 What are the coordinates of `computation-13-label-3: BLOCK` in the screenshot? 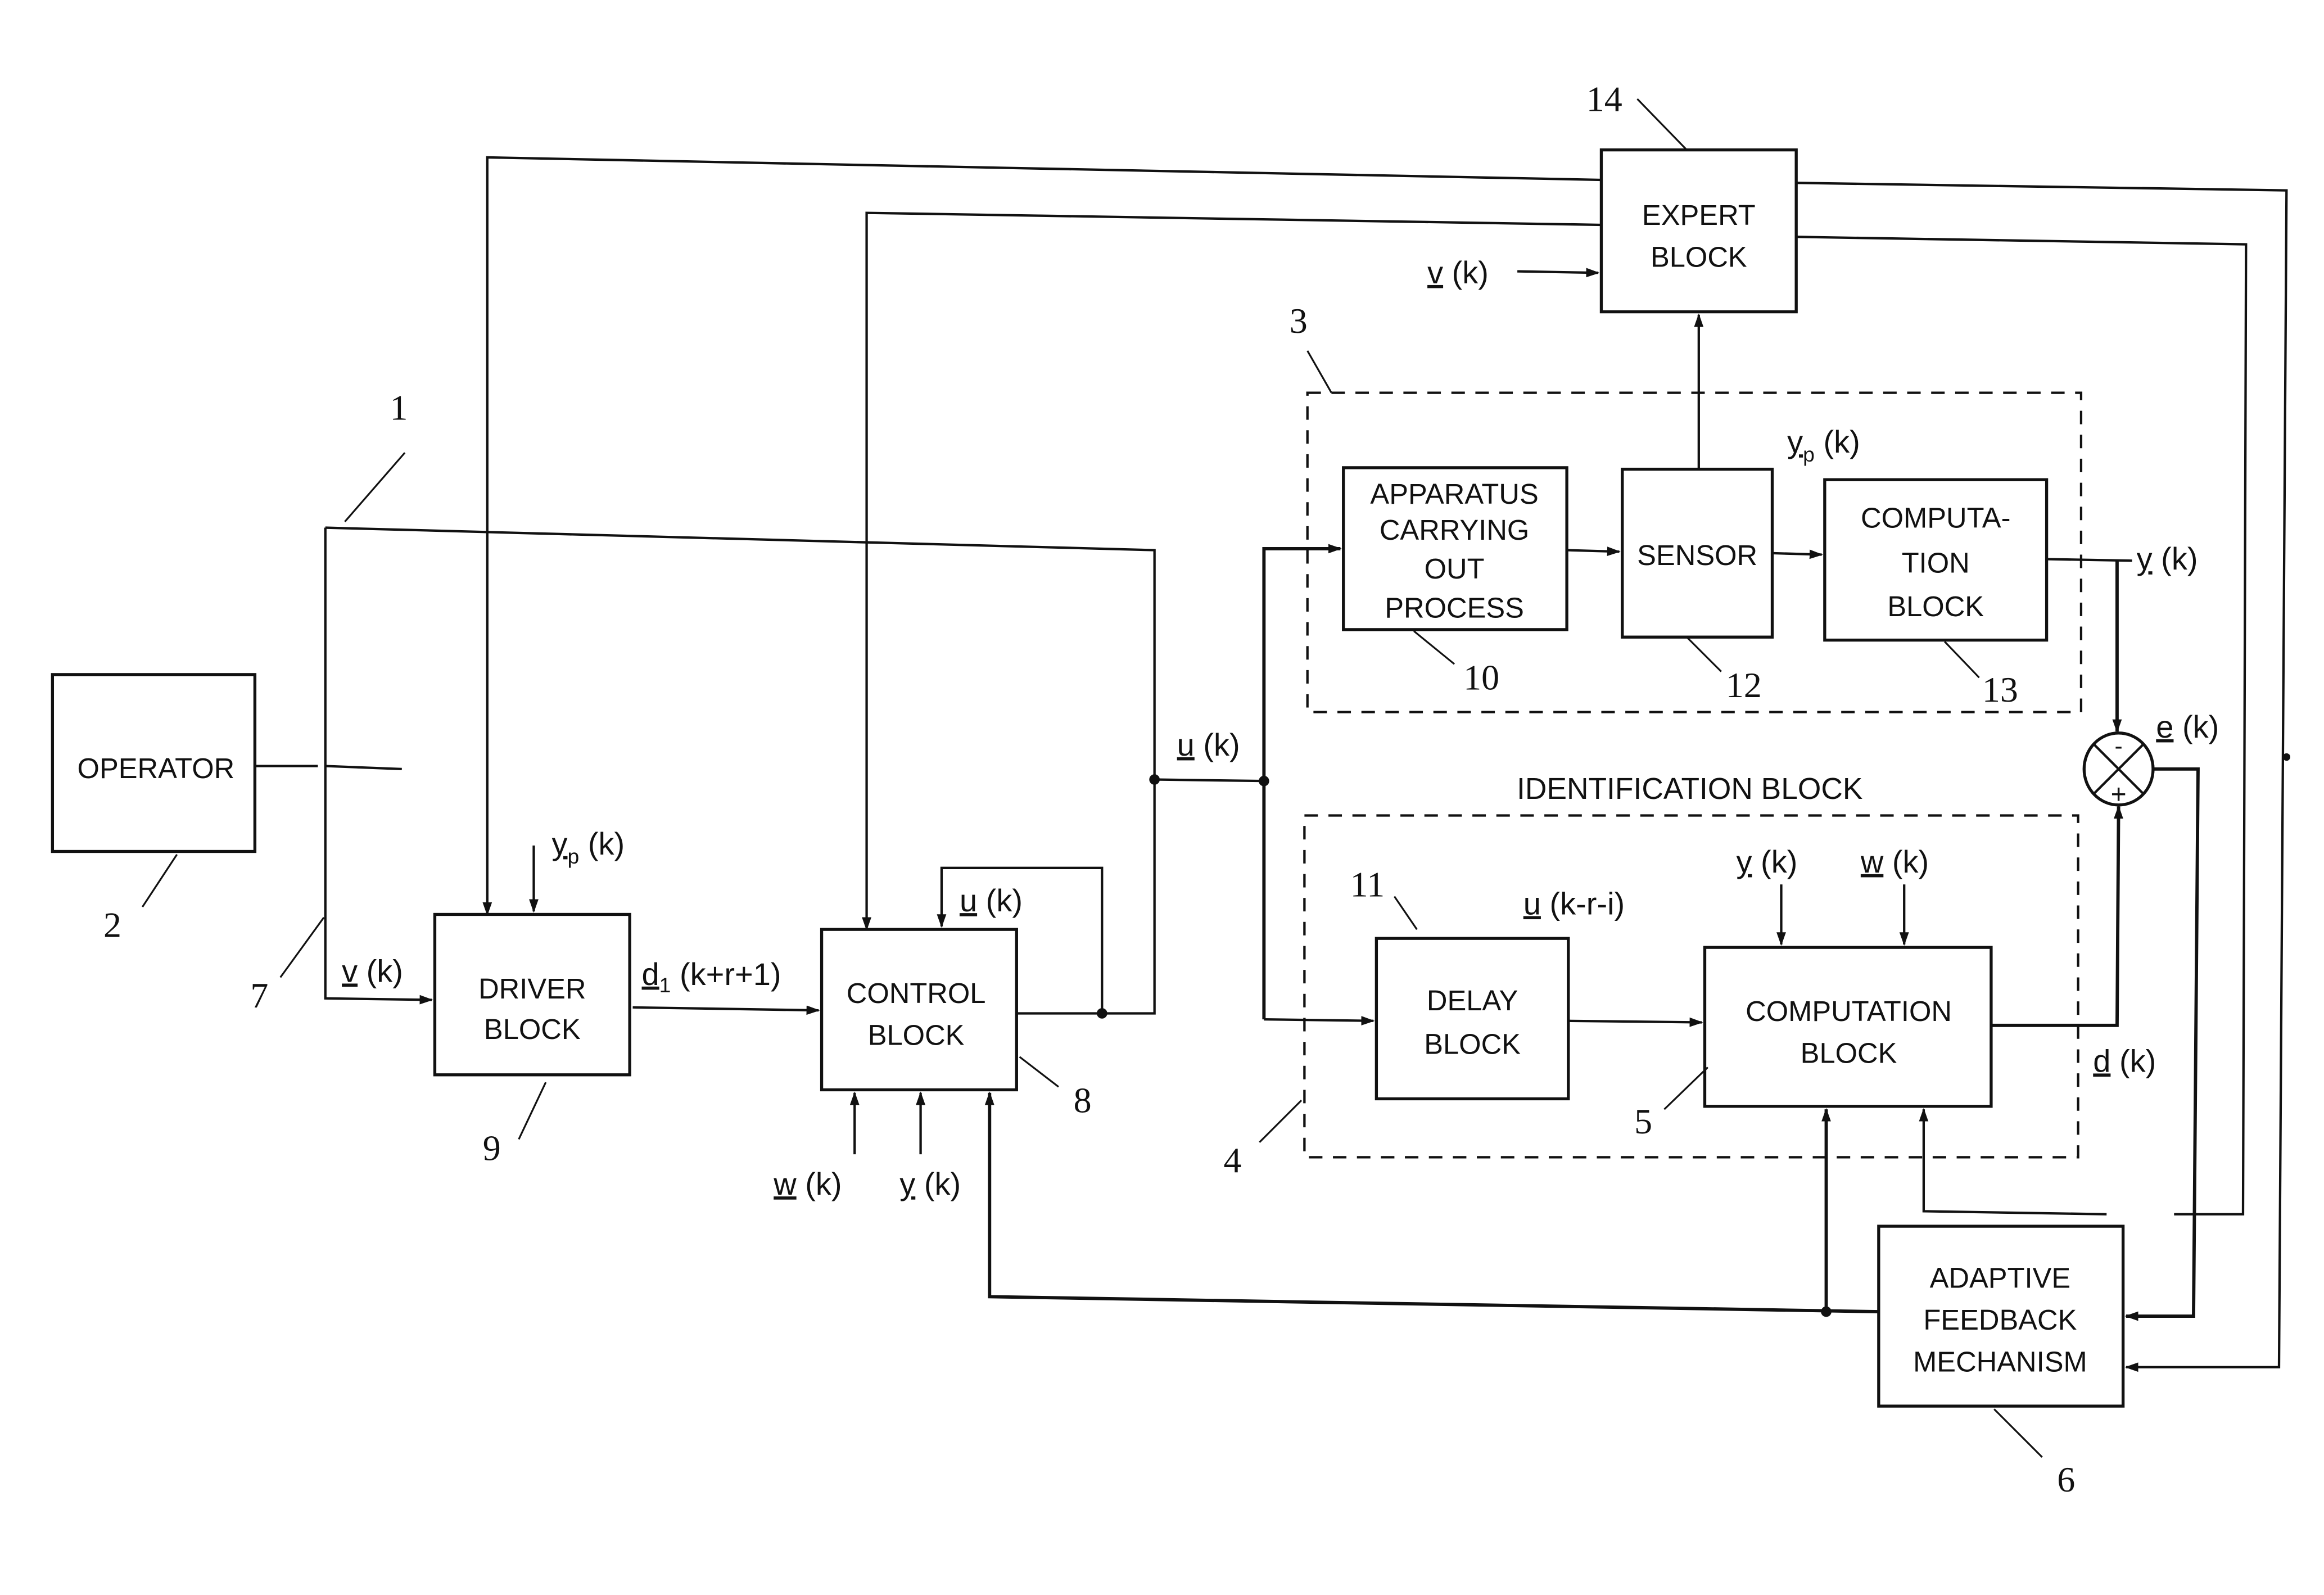 It's located at (1935, 606).